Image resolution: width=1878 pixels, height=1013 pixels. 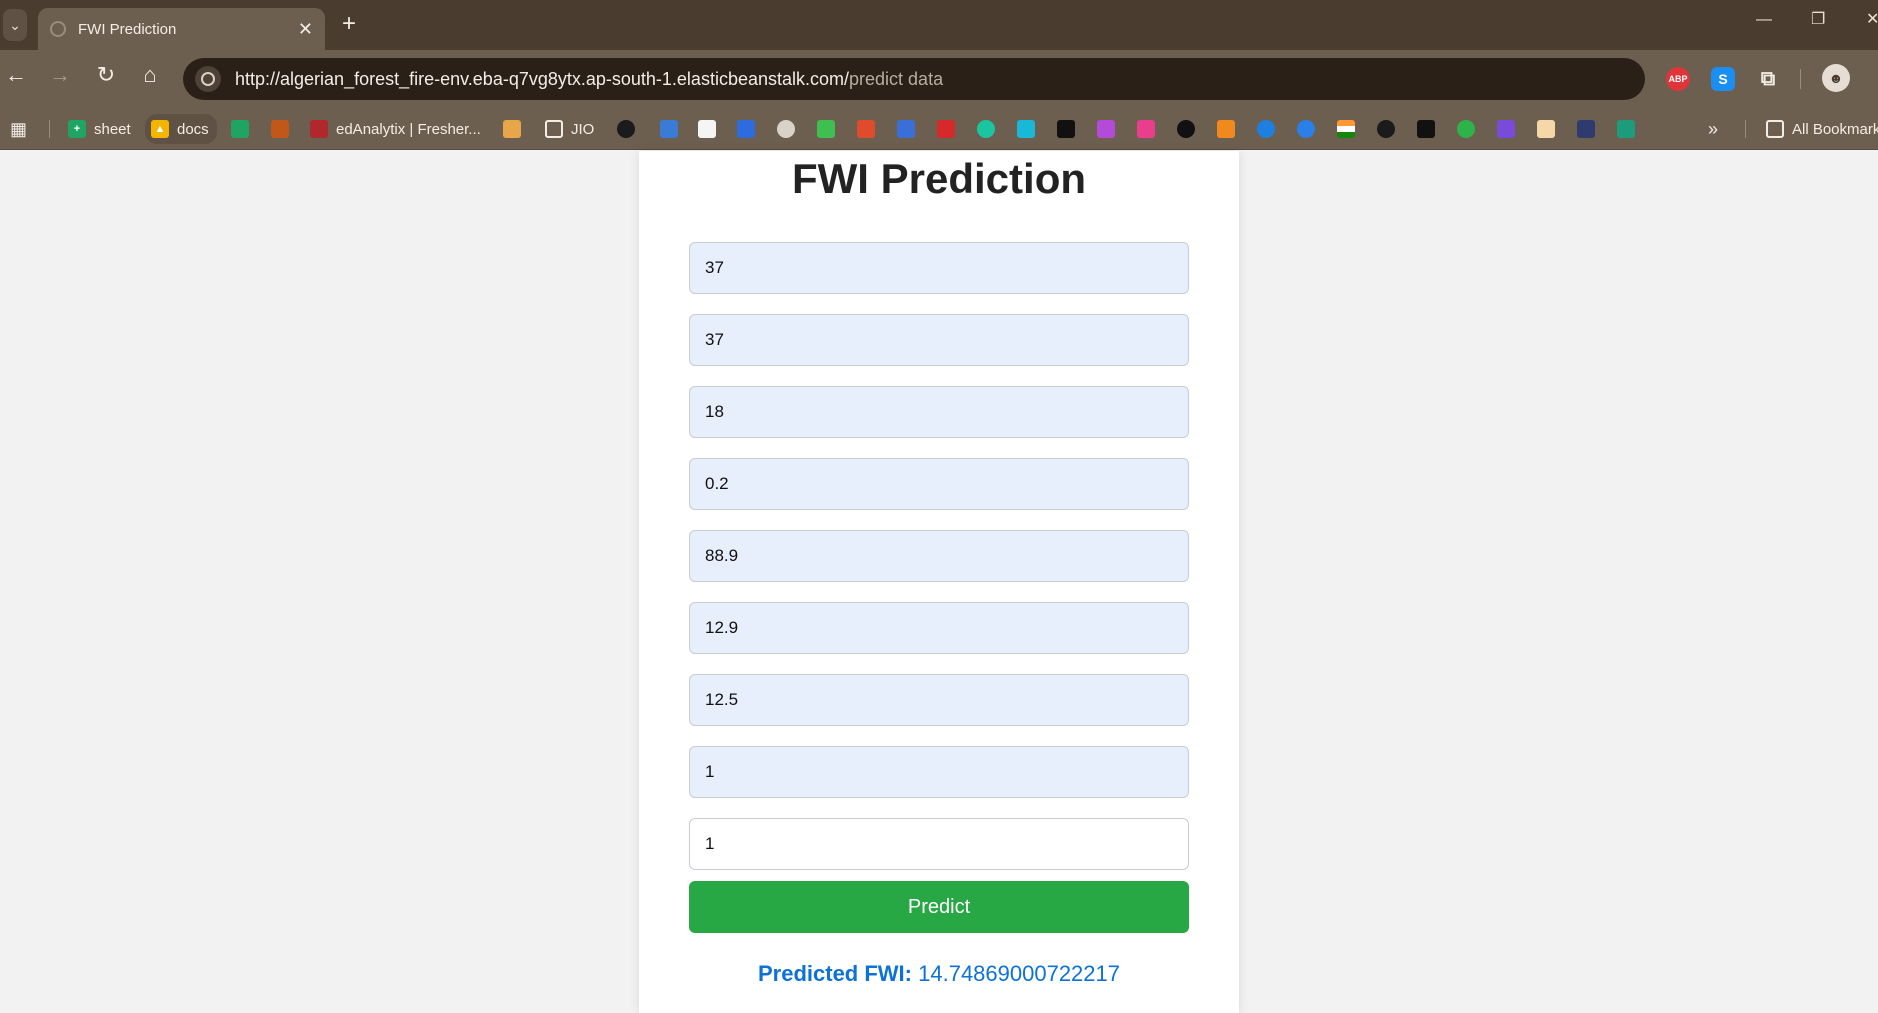 I want to click on result-label: Predicted FWI:, so click(x=834, y=973).